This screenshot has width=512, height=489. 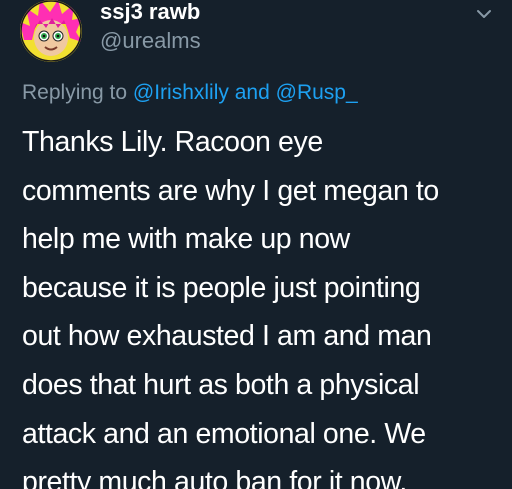 I want to click on user-handle: @urealms, so click(x=150, y=41).